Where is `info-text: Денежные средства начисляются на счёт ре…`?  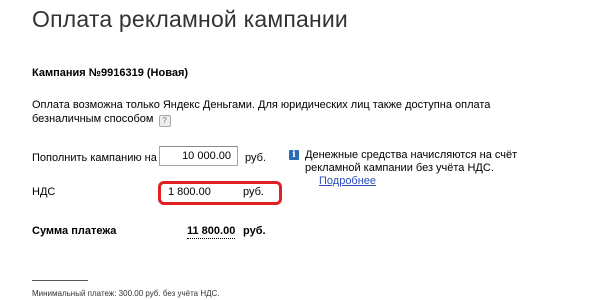 info-text: Денежные средства начисляются на счёт ре… is located at coordinates (411, 161).